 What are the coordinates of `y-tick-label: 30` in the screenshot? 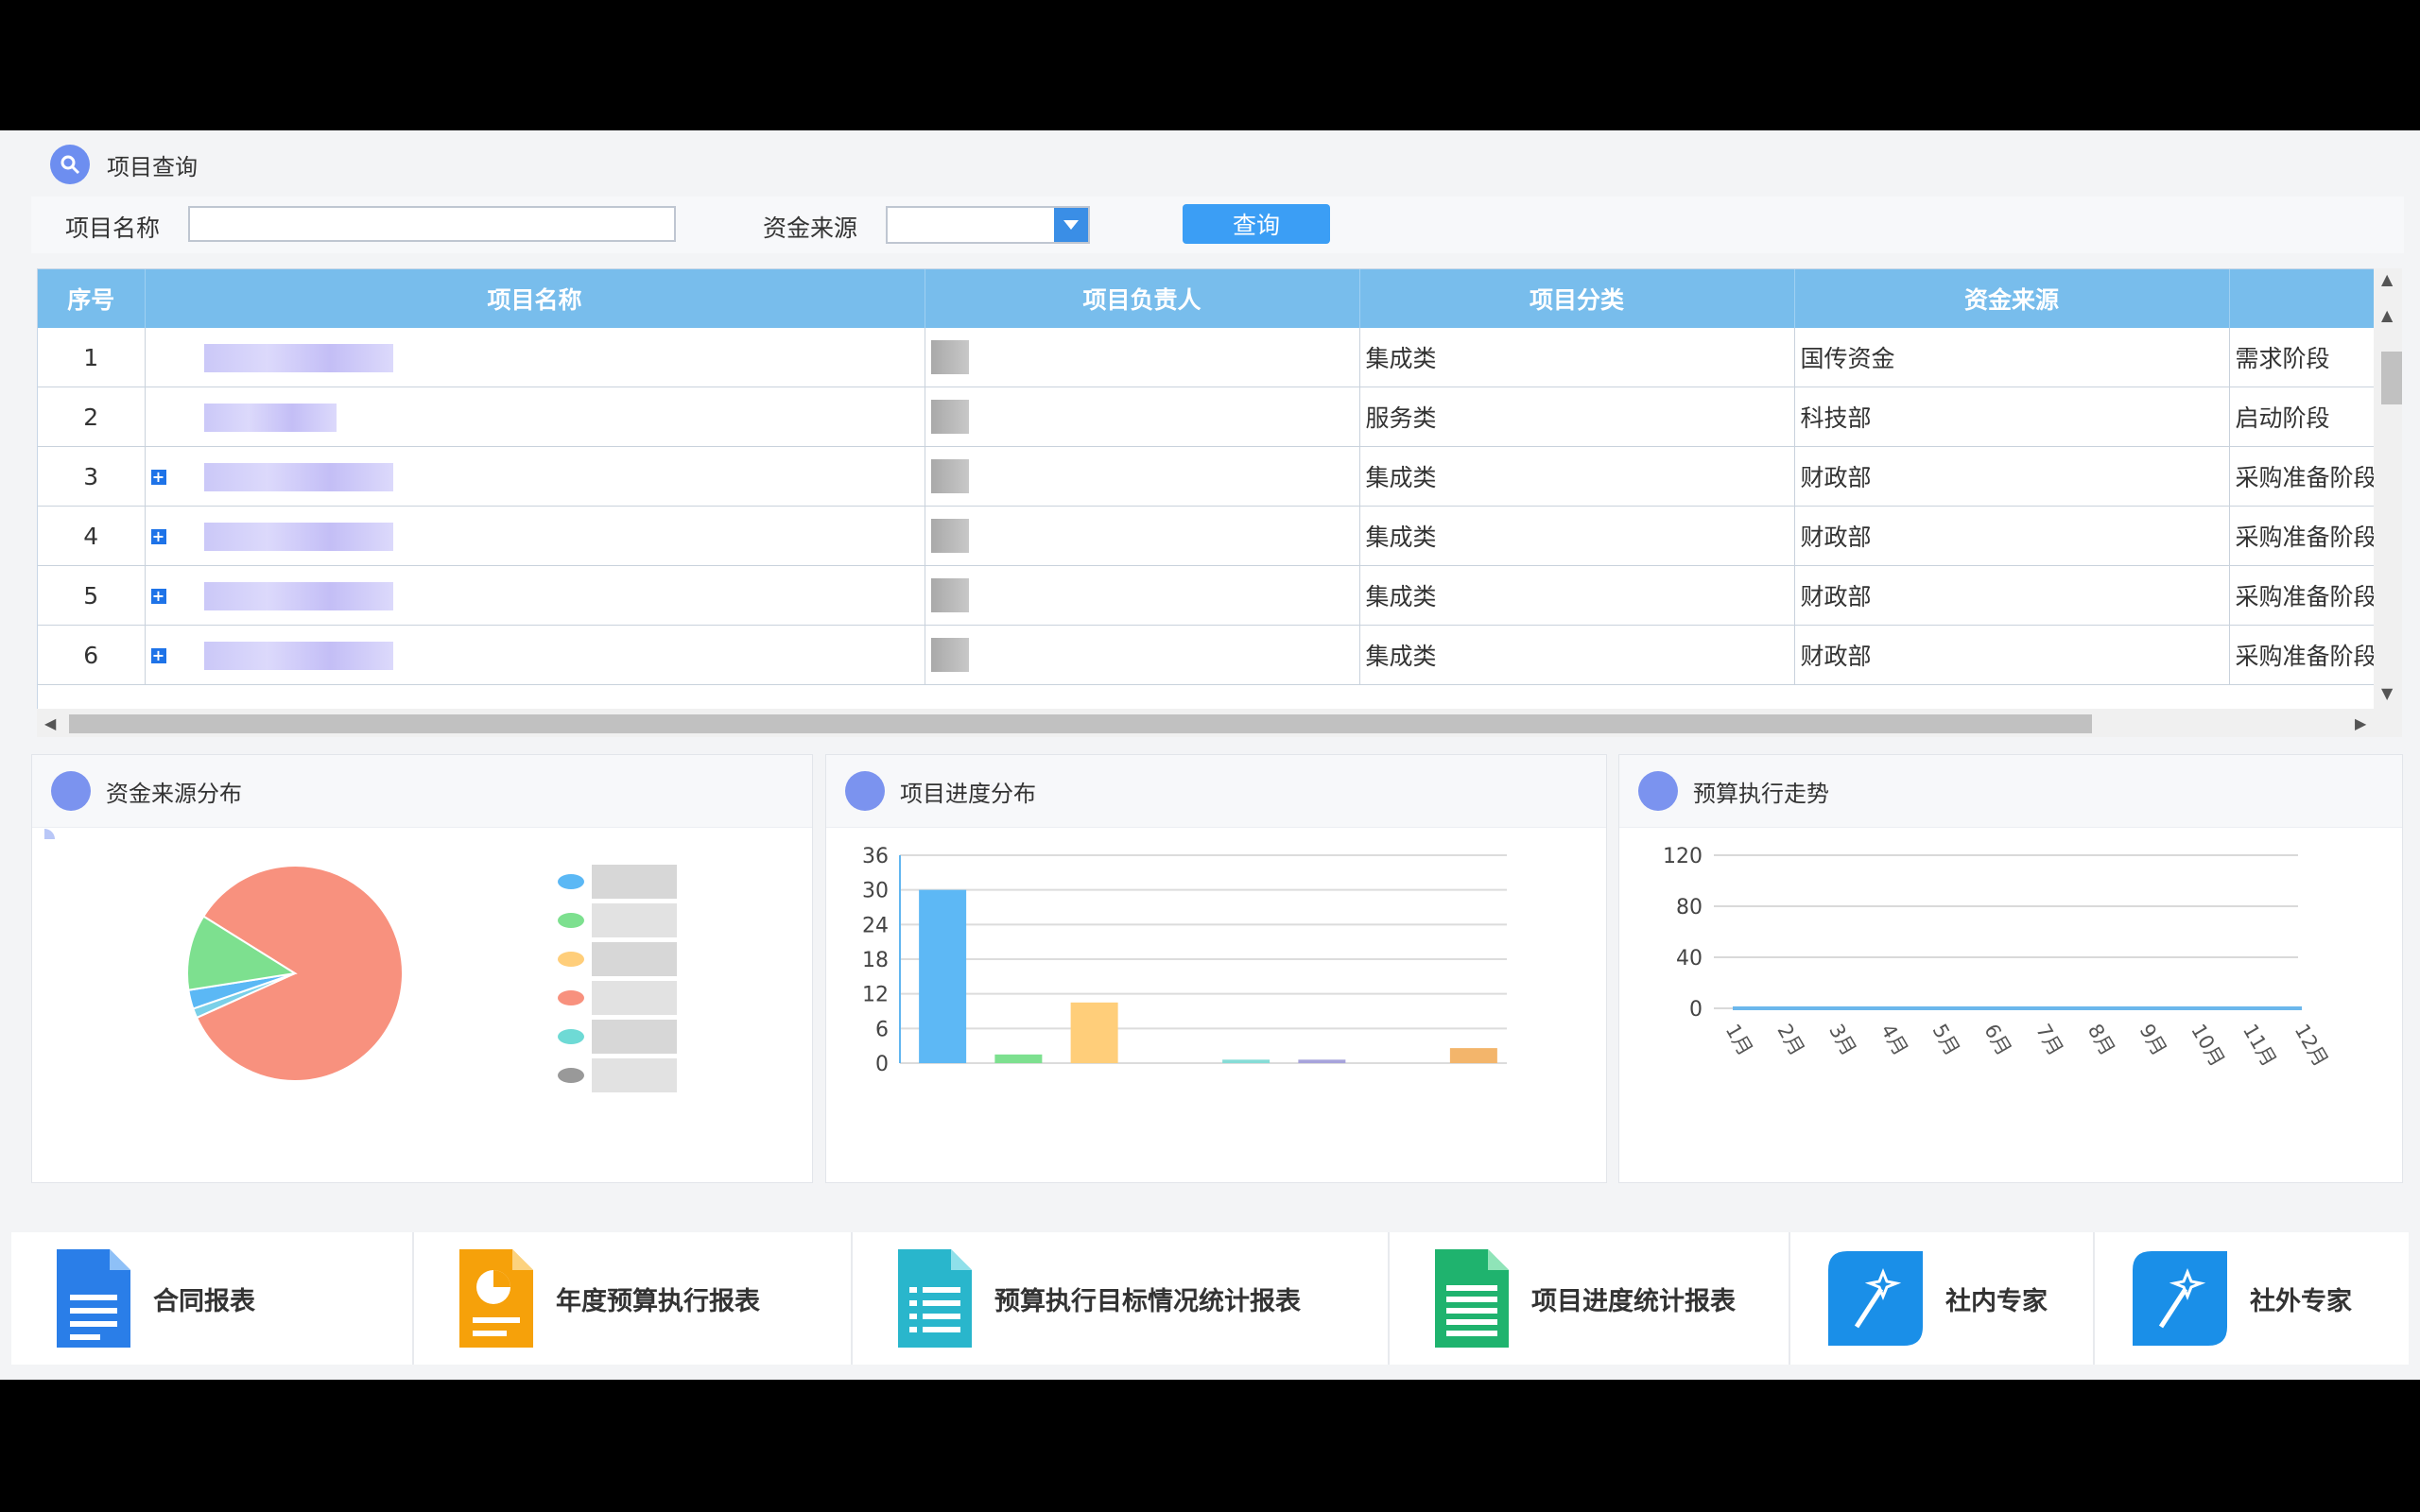 It's located at (875, 891).